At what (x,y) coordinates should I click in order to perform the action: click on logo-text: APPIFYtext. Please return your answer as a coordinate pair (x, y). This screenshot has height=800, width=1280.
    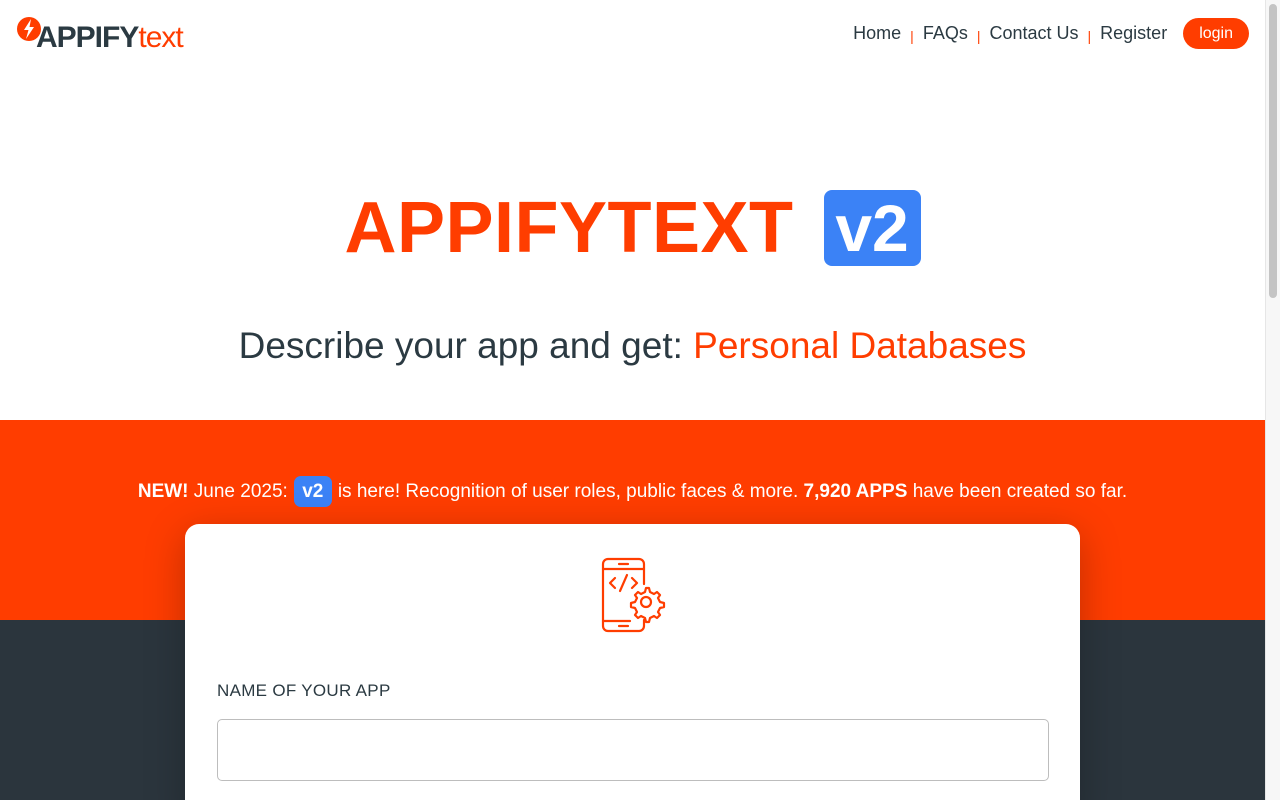
    Looking at the image, I should click on (110, 38).